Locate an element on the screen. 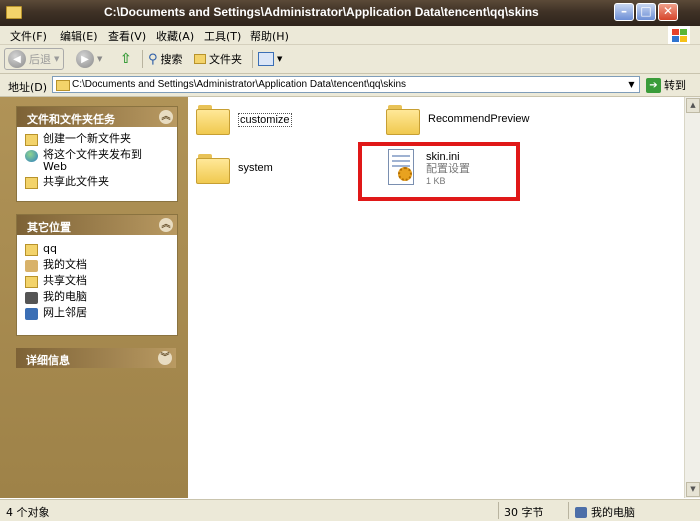 The image size is (700, 521). menu-view: 查看(V) is located at coordinates (127, 36).